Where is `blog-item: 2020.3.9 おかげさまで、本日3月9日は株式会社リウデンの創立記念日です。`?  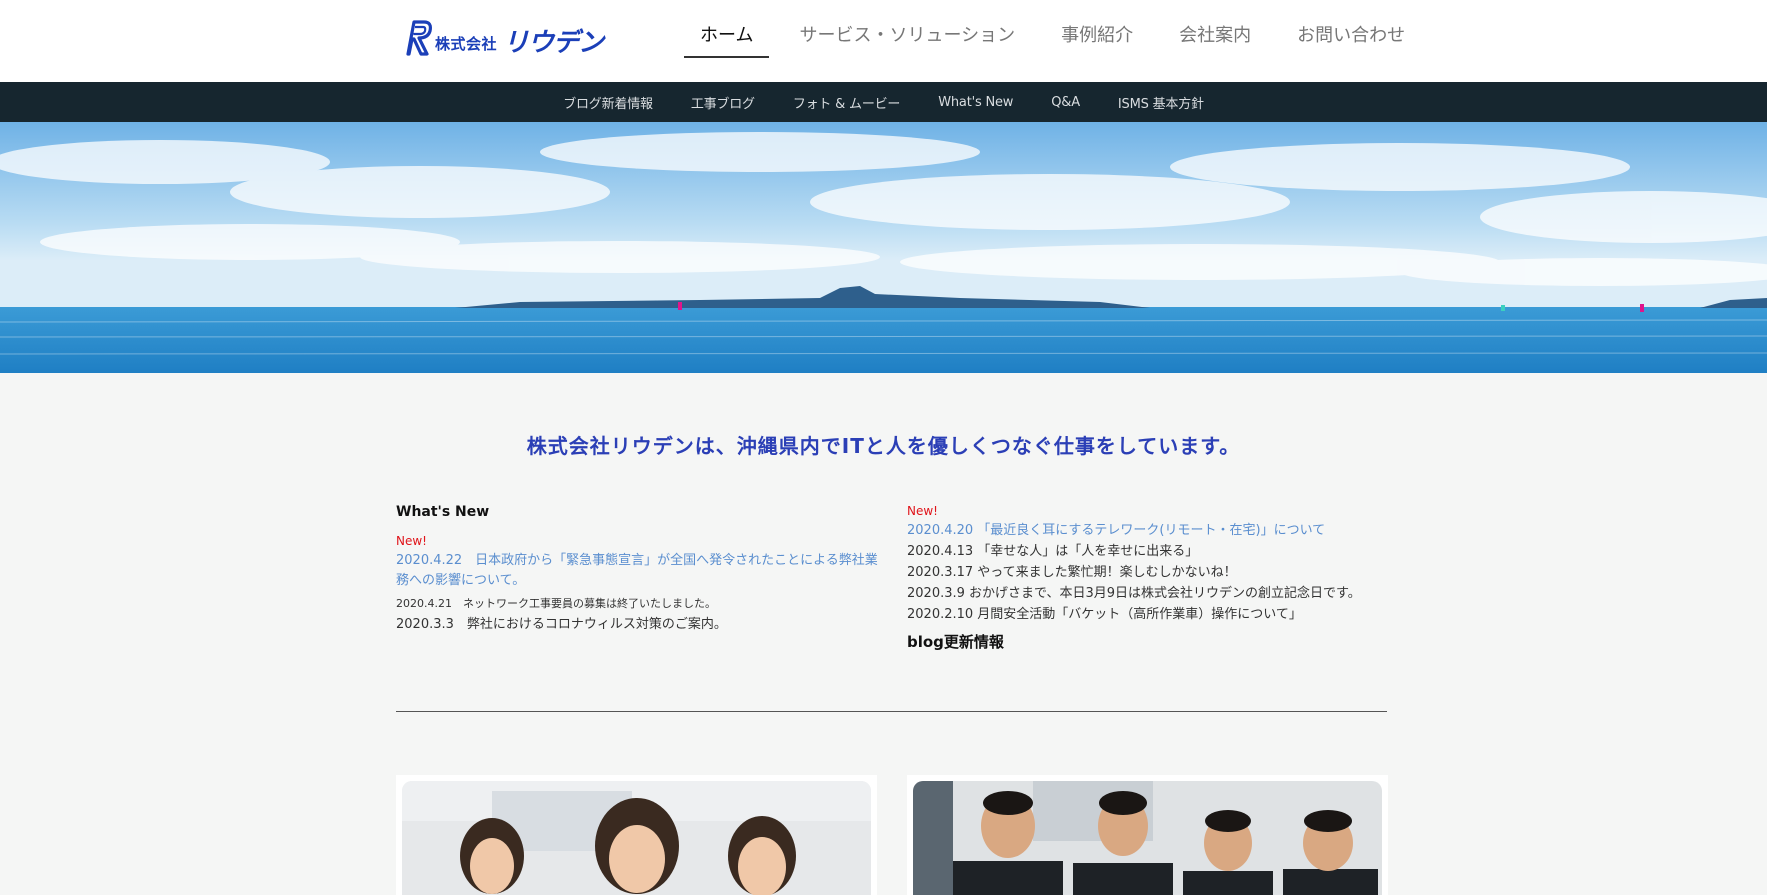 blog-item: 2020.3.9 おかげさまで、本日3月9日は株式会社リウデンの創立記念日です。 is located at coordinates (1149, 593).